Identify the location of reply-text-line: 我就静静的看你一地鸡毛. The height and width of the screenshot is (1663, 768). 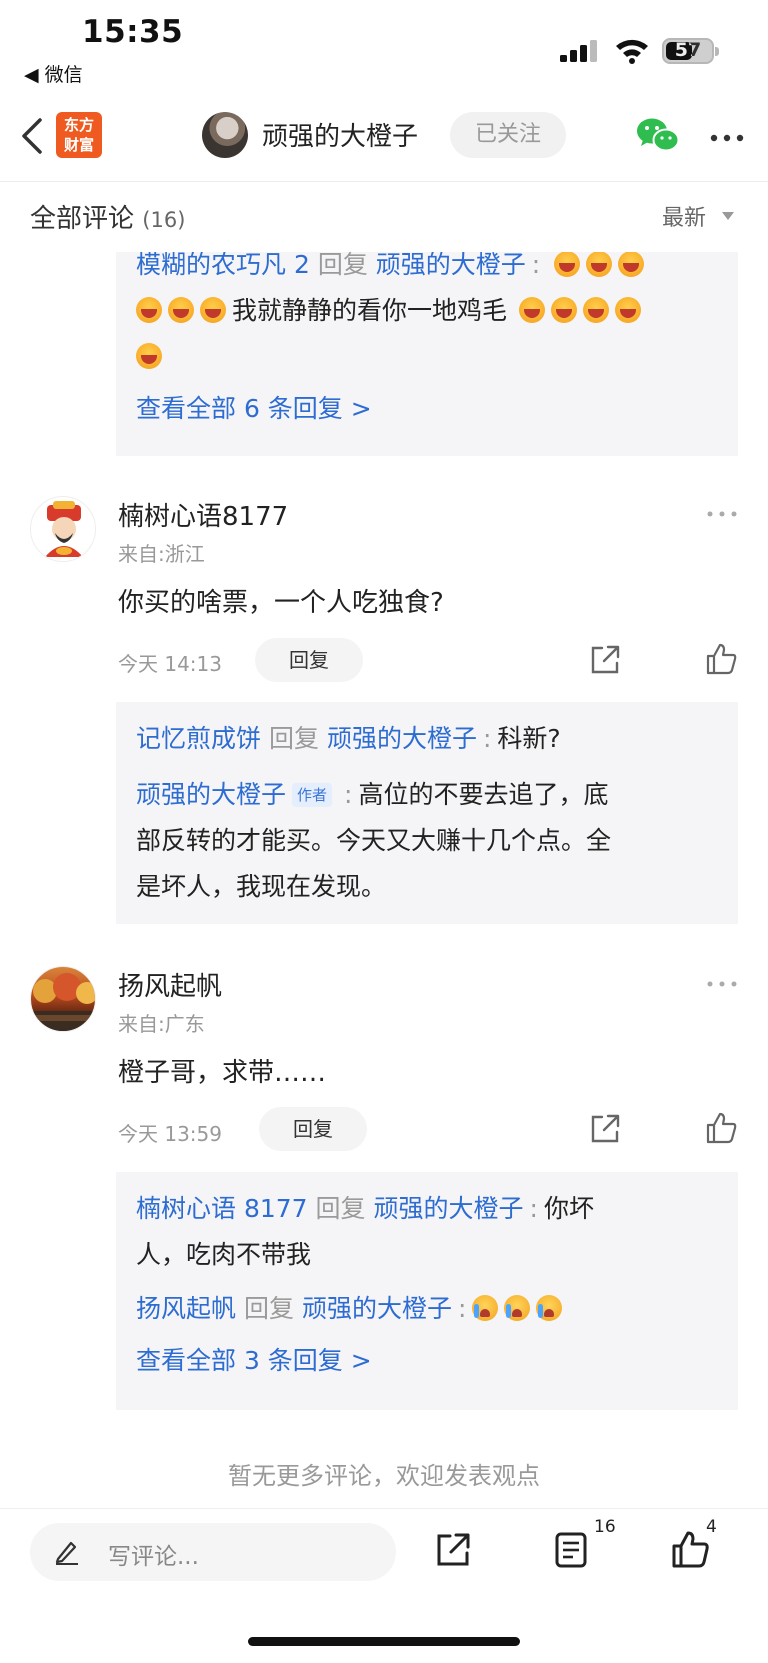
(391, 311).